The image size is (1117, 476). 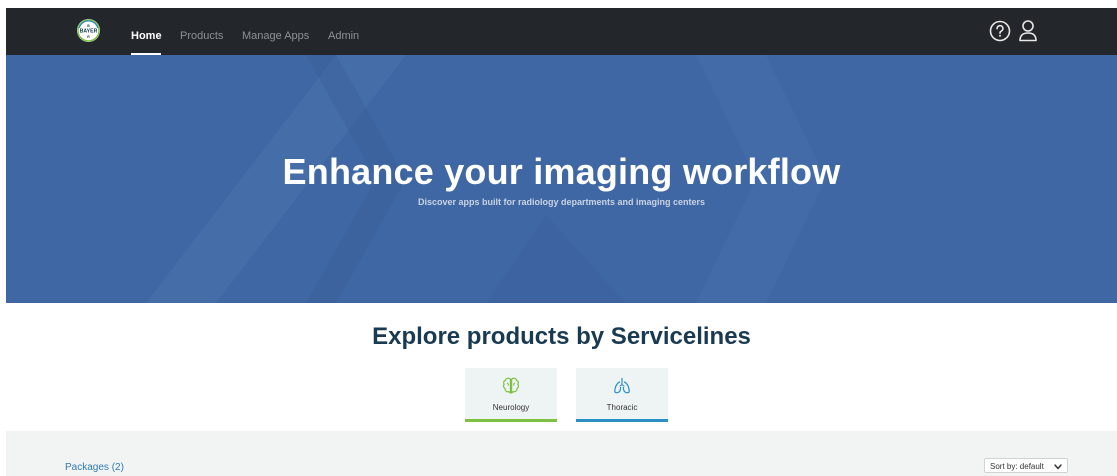 I want to click on lungs-icon, so click(x=622, y=388).